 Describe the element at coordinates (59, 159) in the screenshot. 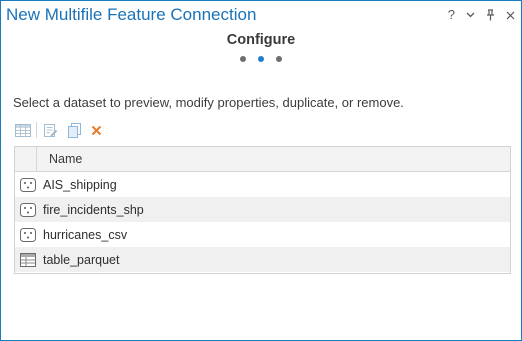

I see `name-column-header: Name` at that location.